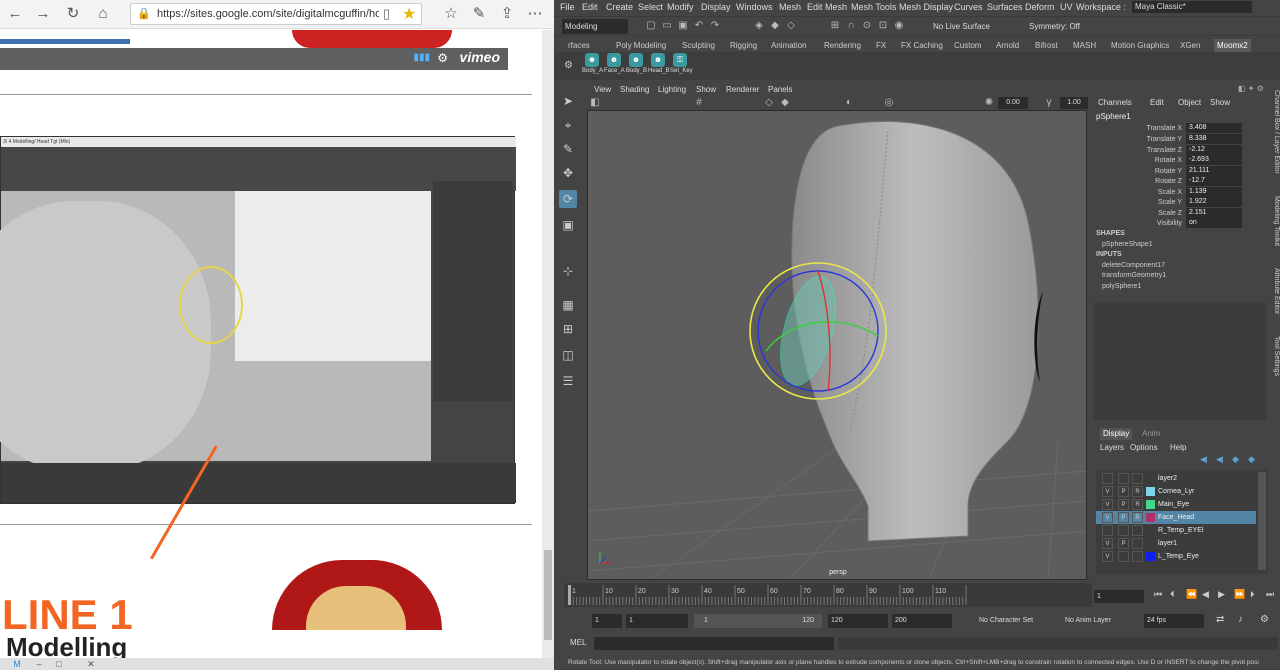 This screenshot has height=670, width=1280. Describe the element at coordinates (1176, 543) in the screenshot. I see `layer-row: V P layer1` at that location.